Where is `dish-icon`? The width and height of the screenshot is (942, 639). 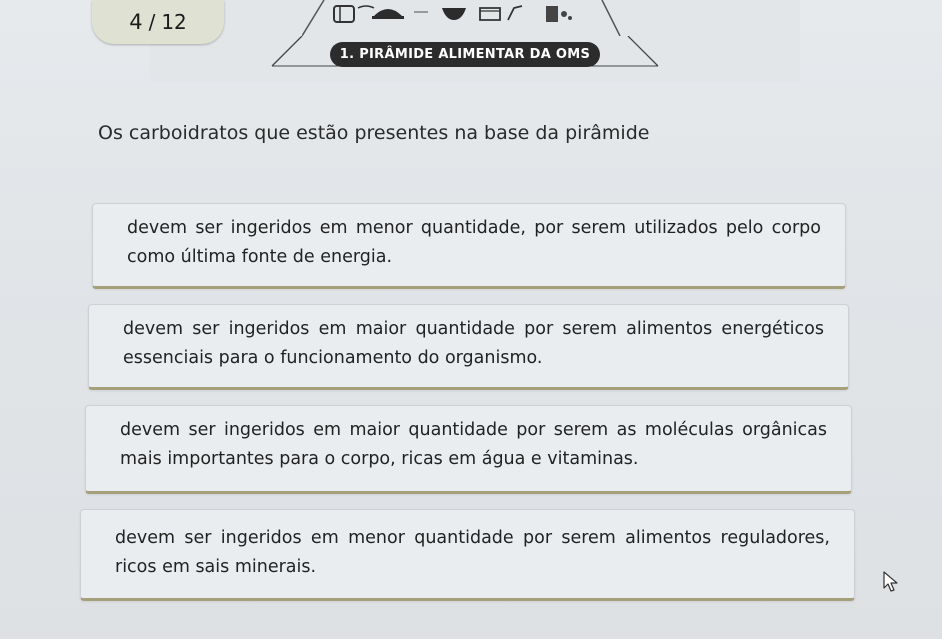 dish-icon is located at coordinates (388, 12).